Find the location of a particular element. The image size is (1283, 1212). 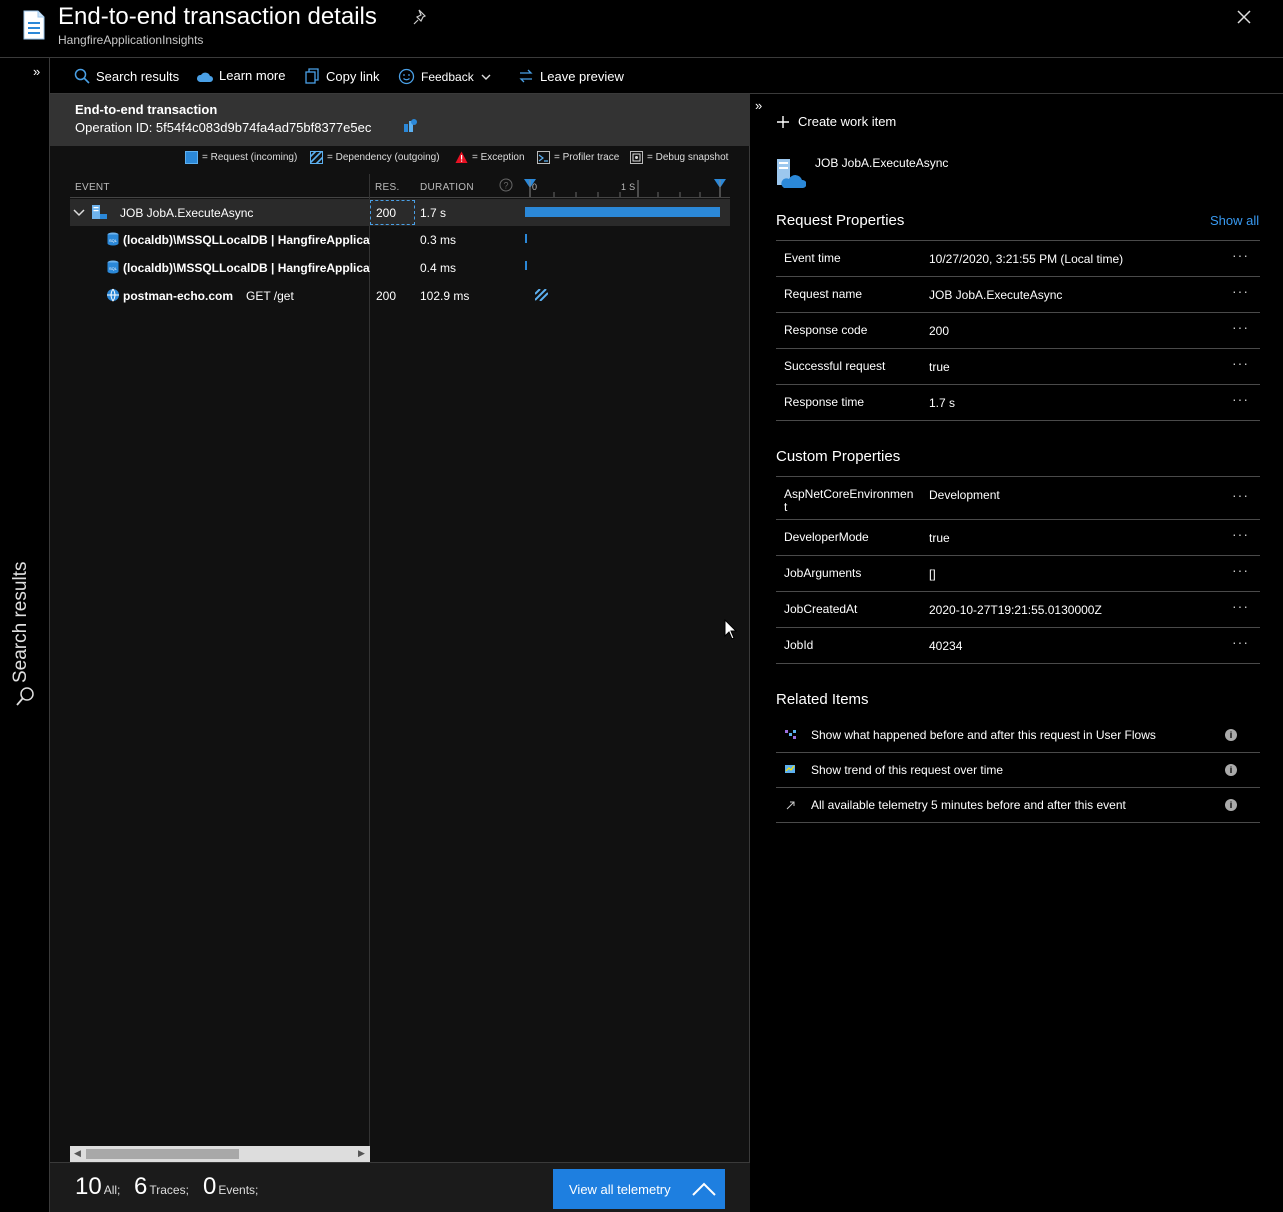

help-icon: ? is located at coordinates (506, 185).